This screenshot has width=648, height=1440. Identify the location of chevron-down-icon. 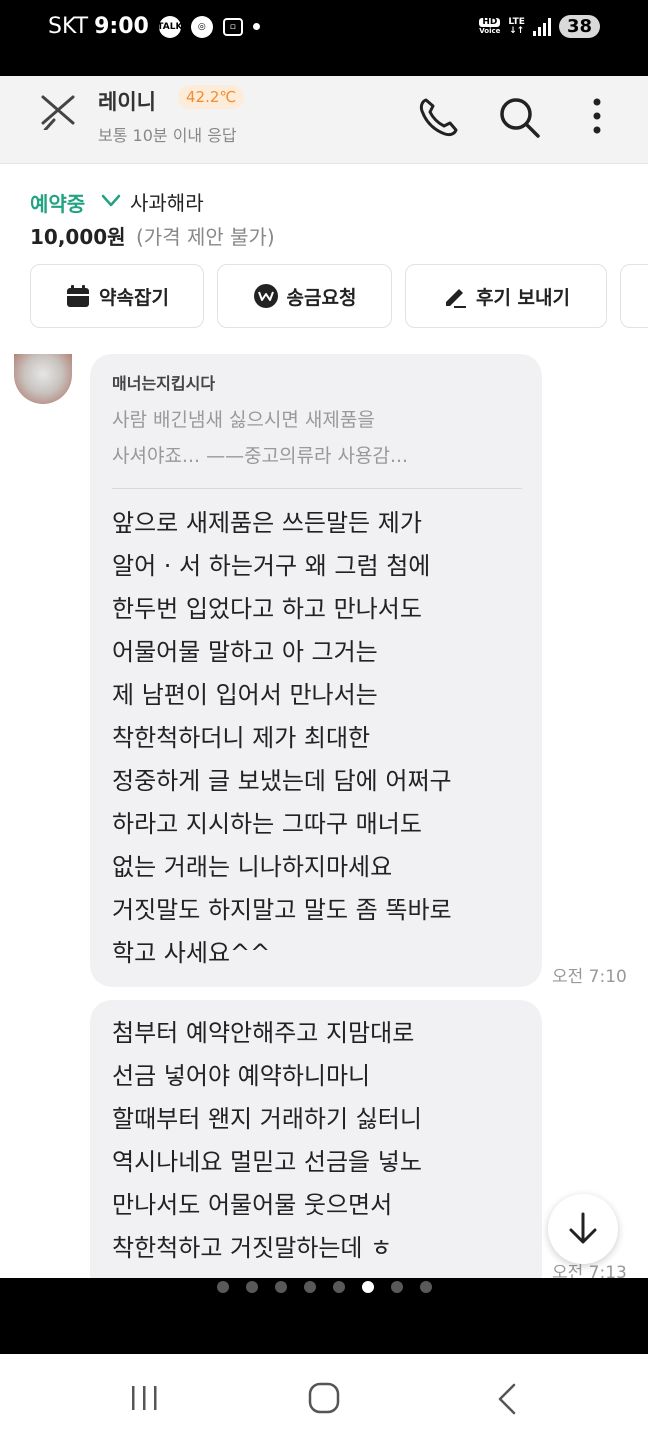
(111, 201).